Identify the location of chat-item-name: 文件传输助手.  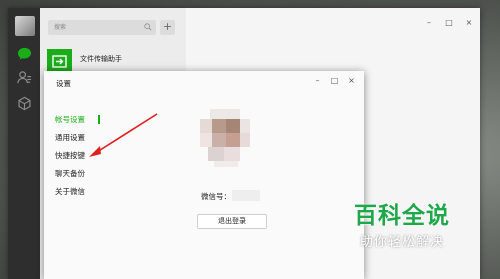
(101, 59).